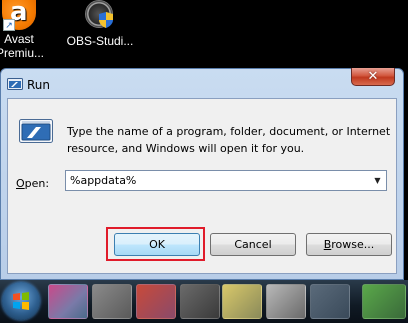  I want to click on dialog-title: Run, so click(39, 85).